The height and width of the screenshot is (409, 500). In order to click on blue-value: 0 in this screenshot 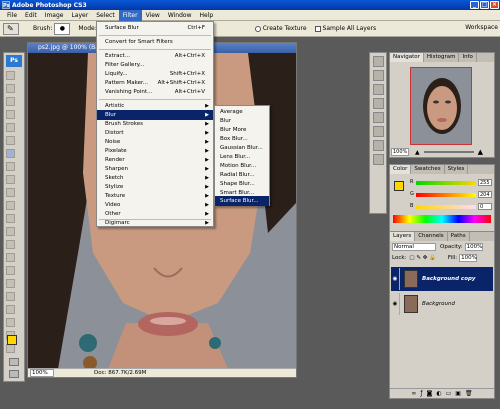, I will do `click(485, 206)`.